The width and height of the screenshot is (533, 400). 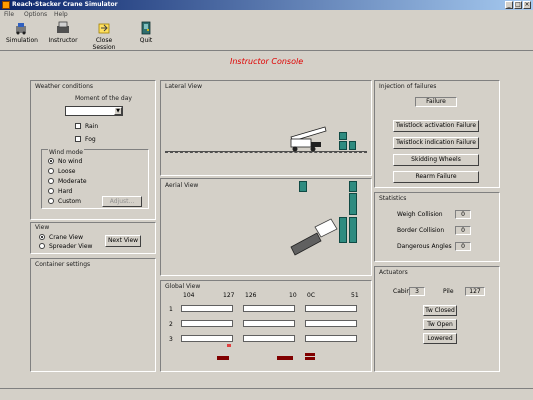 I want to click on dangerous-angles-value: 0, so click(x=463, y=246).